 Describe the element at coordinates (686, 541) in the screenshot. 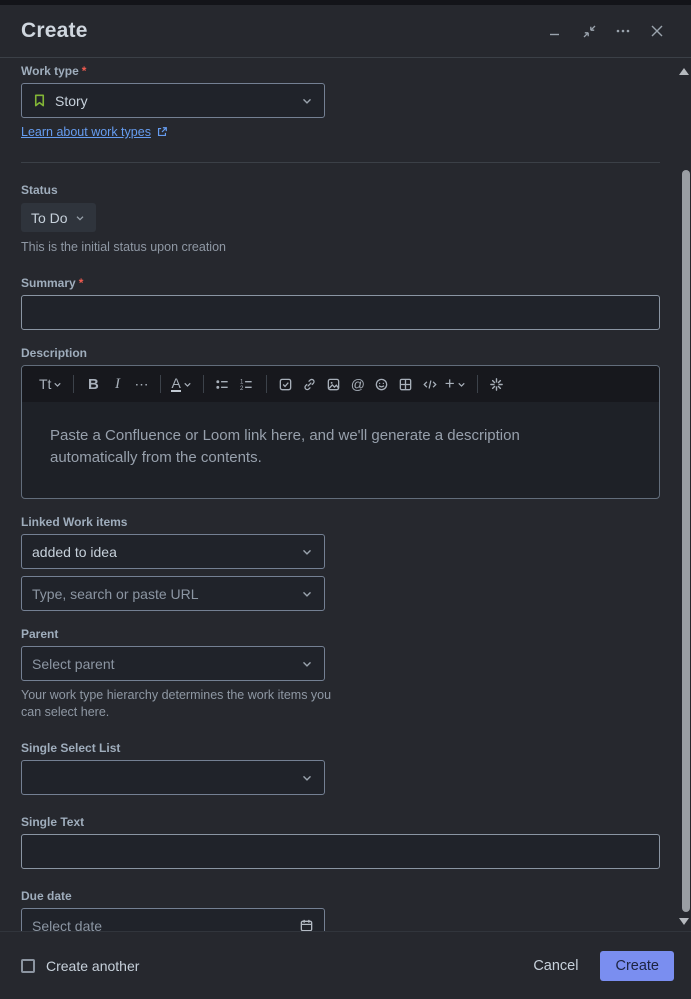

I see `scrollbar-thumb` at that location.